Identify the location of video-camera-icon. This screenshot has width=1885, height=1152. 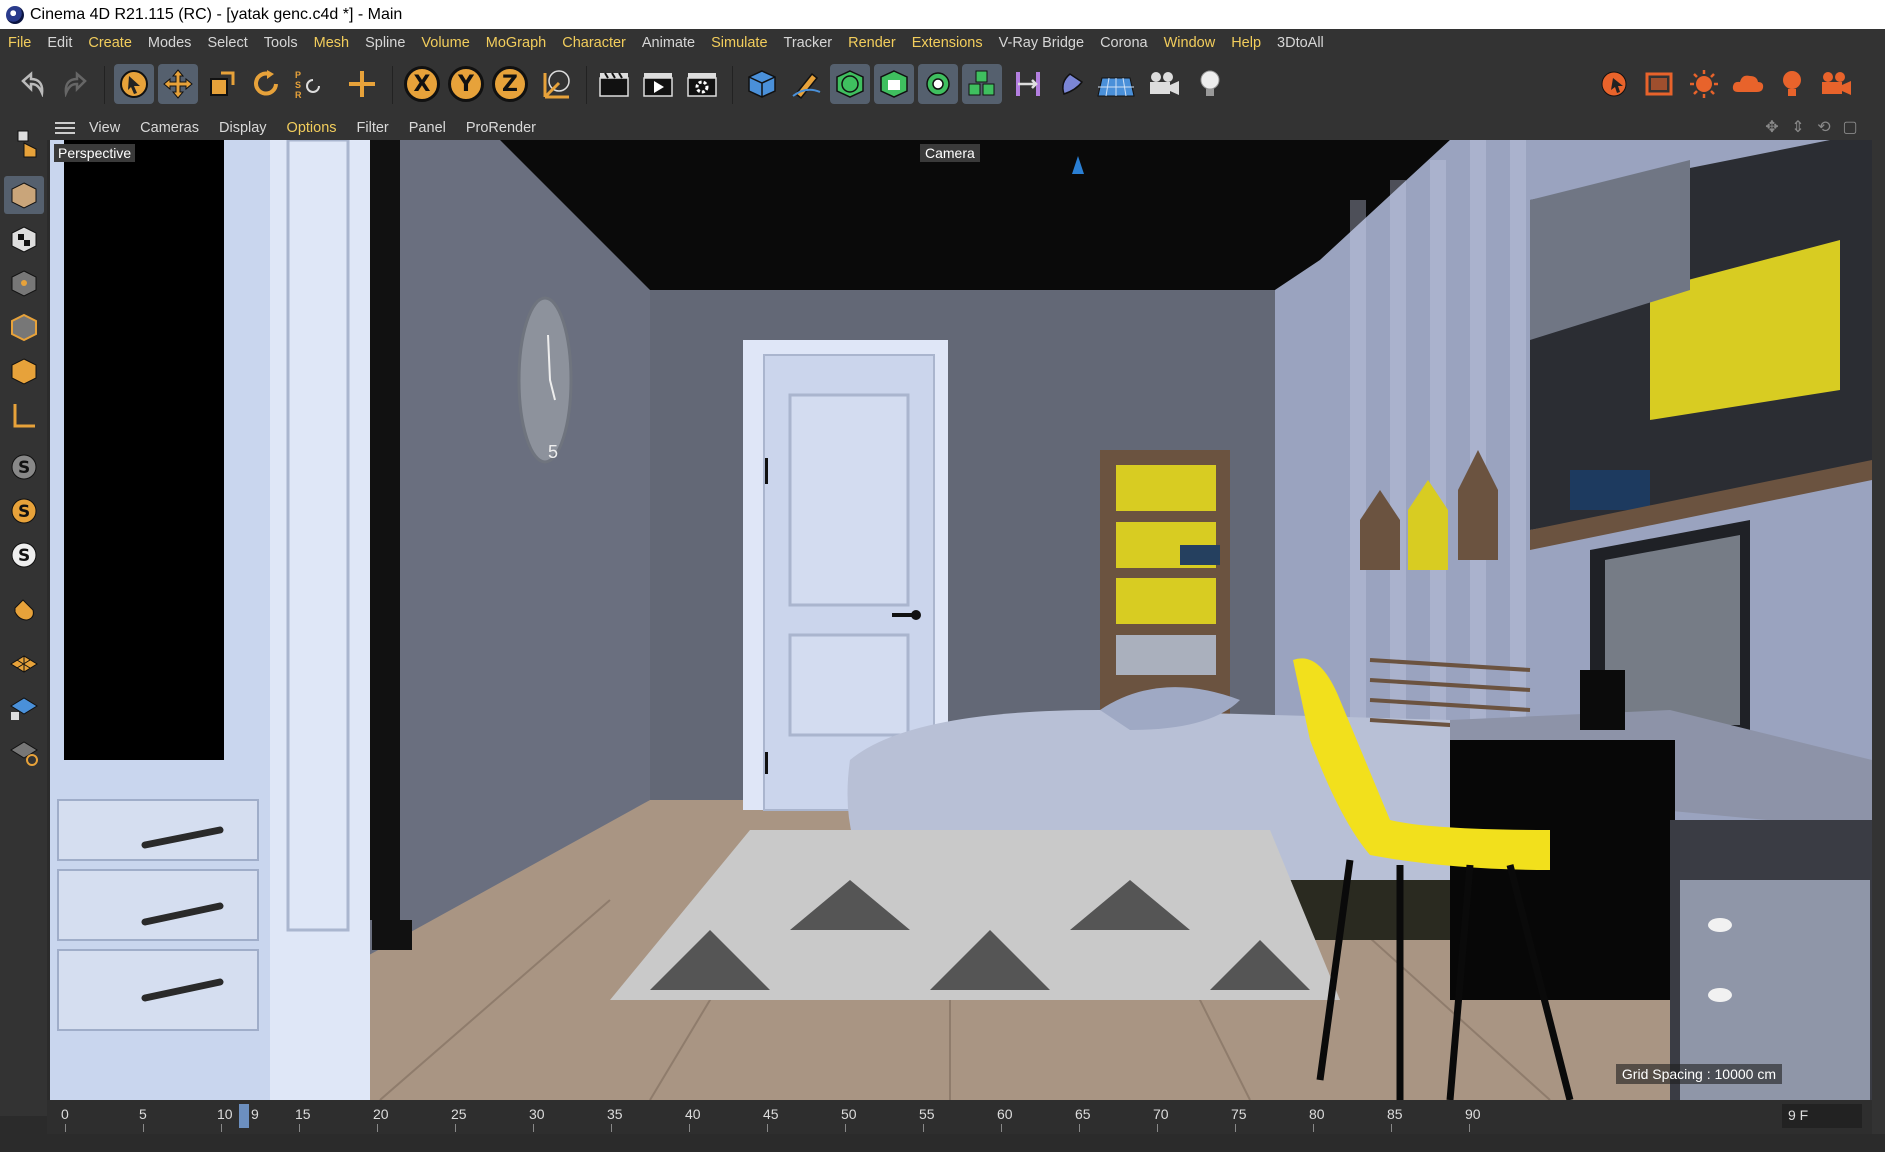
(1836, 83).